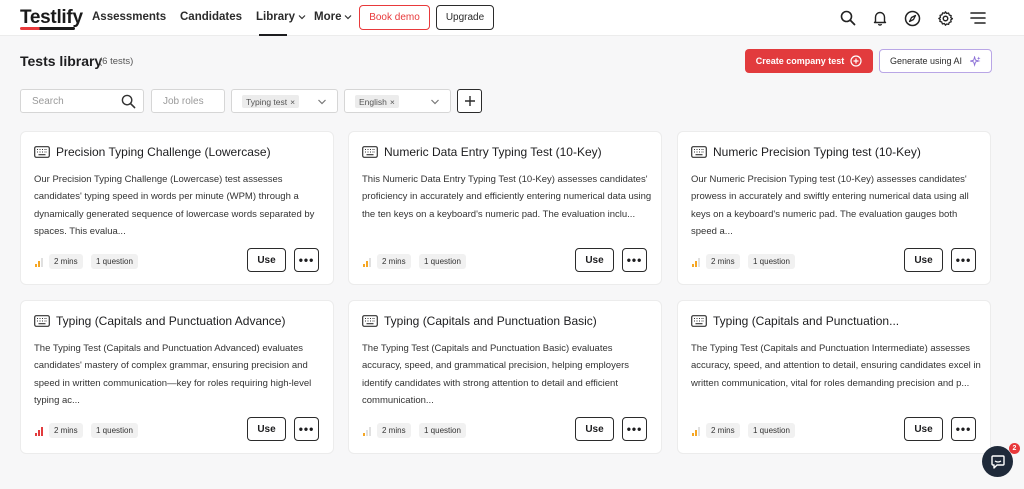 This screenshot has width=1024, height=489. I want to click on filter-chip-typing-test: Typing test ×, so click(271, 101).